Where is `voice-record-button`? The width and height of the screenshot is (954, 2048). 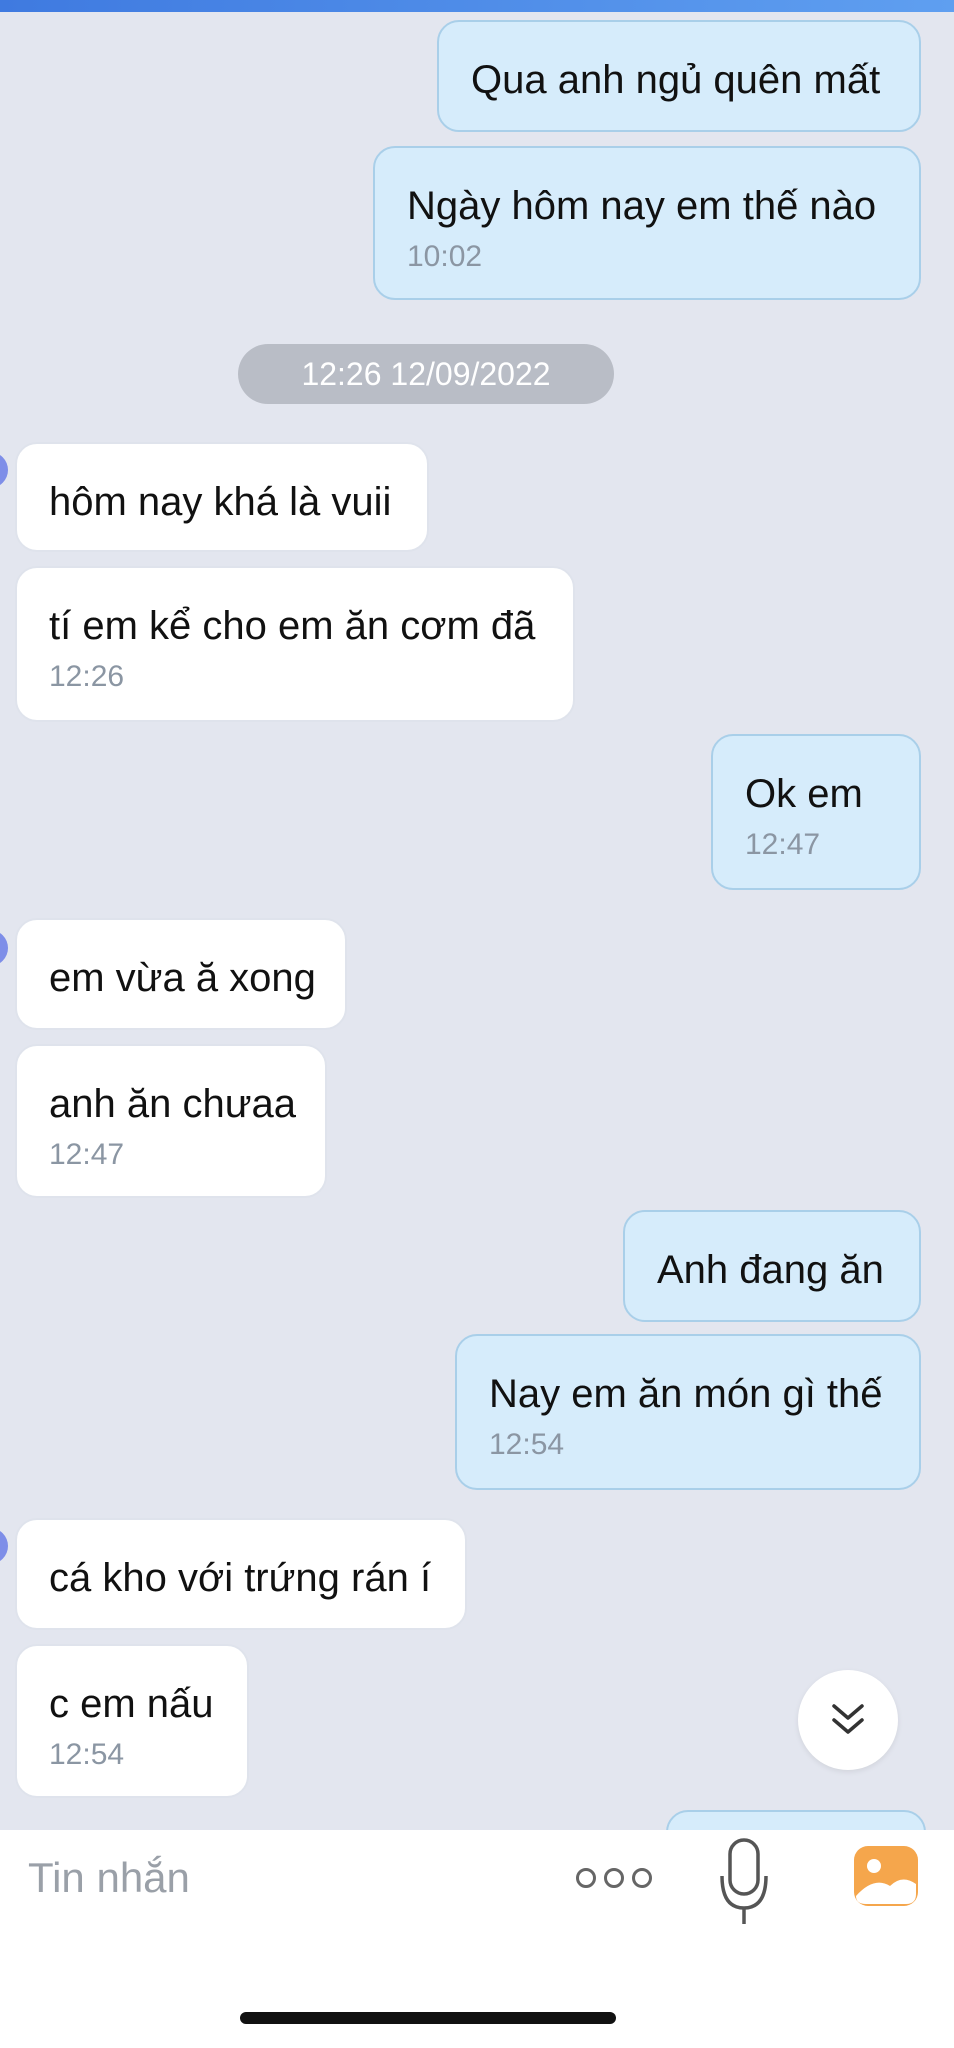 voice-record-button is located at coordinates (744, 1880).